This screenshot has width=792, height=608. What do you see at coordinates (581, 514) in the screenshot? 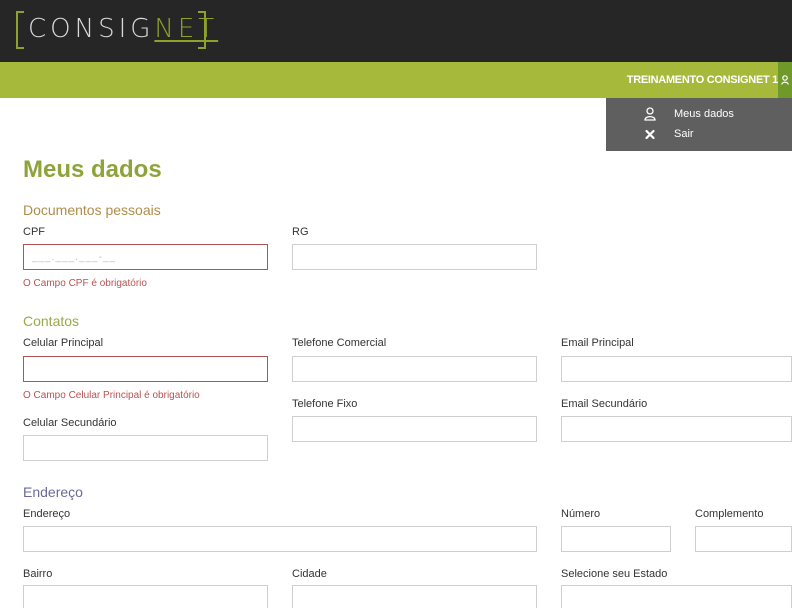
I see `numero-label: Número` at bounding box center [581, 514].